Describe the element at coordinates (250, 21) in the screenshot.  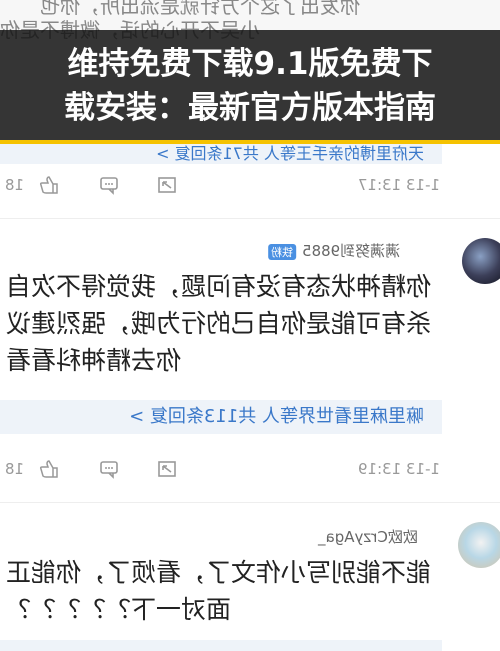
I see `top-residue: 你发出了这个方针就是流出所，你也 小吴不开心的话，微博不是你` at that location.